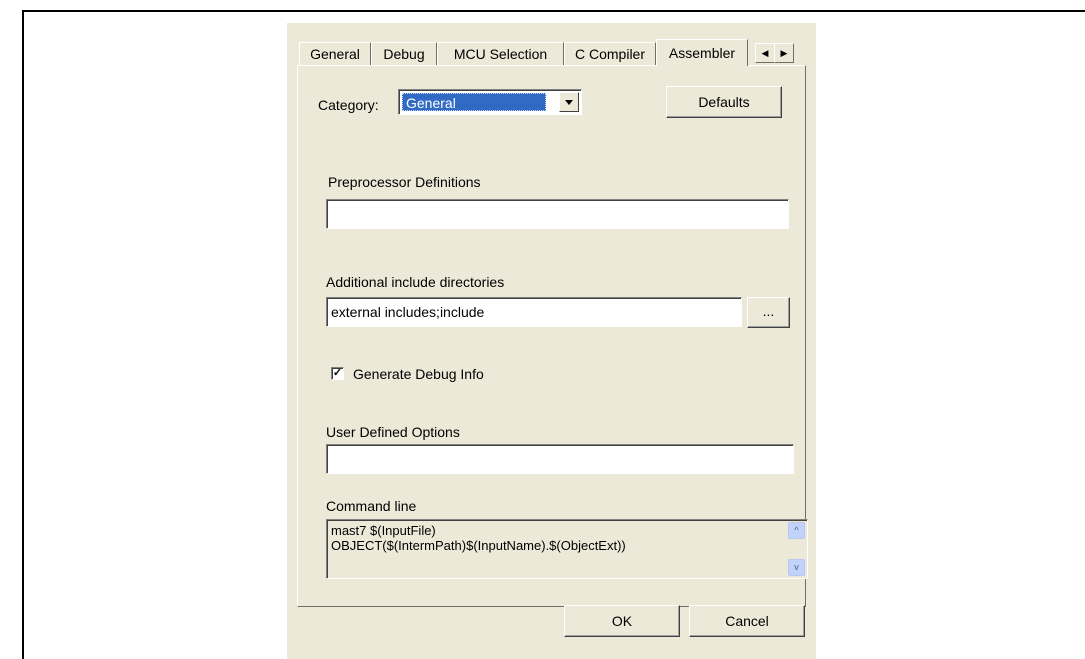 The width and height of the screenshot is (1085, 659). I want to click on category-dropdown-button, so click(569, 102).